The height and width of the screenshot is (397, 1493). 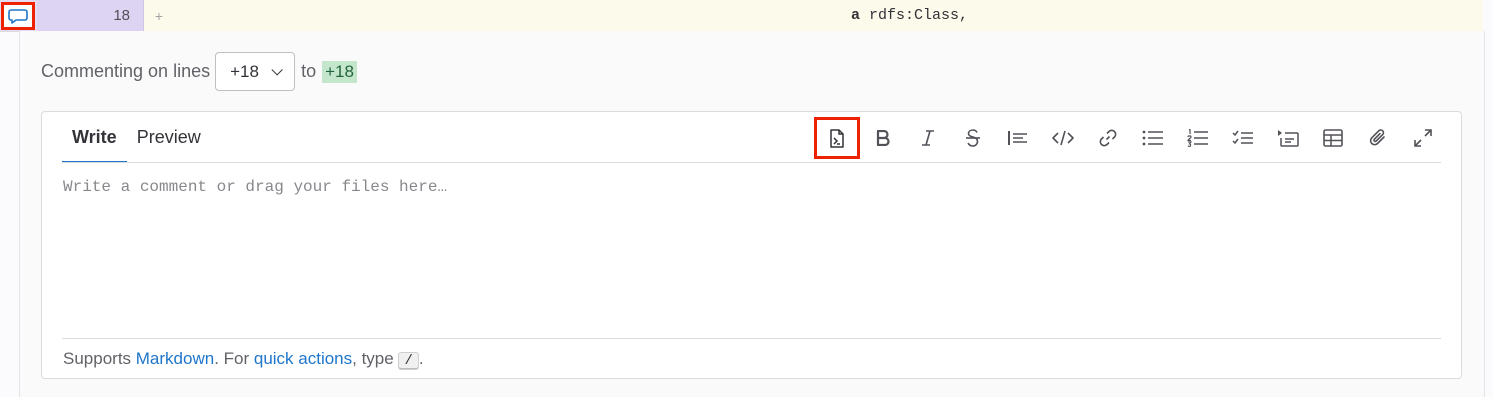 I want to click on bullet-list-button, so click(x=1152, y=138).